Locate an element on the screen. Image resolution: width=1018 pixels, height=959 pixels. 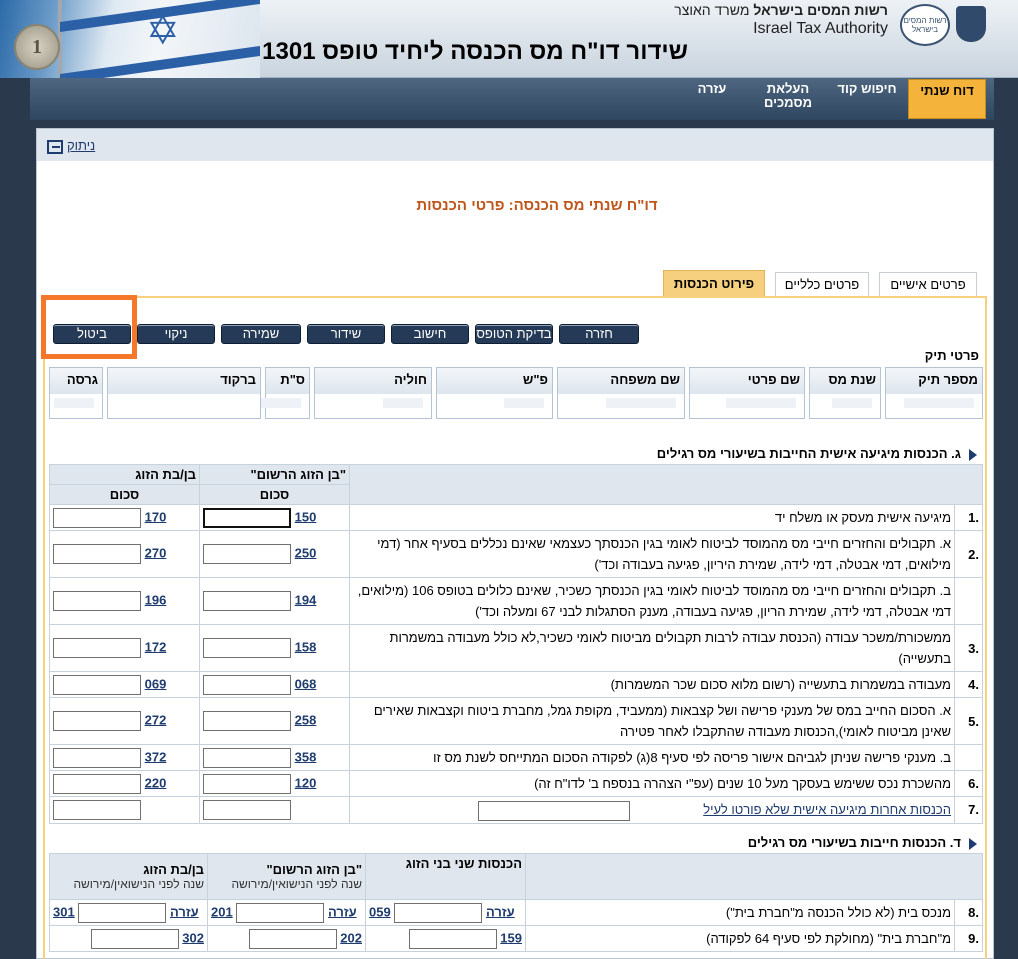
col-registered-sub: שנה לפני הנישואין/מירושה is located at coordinates (296, 884).